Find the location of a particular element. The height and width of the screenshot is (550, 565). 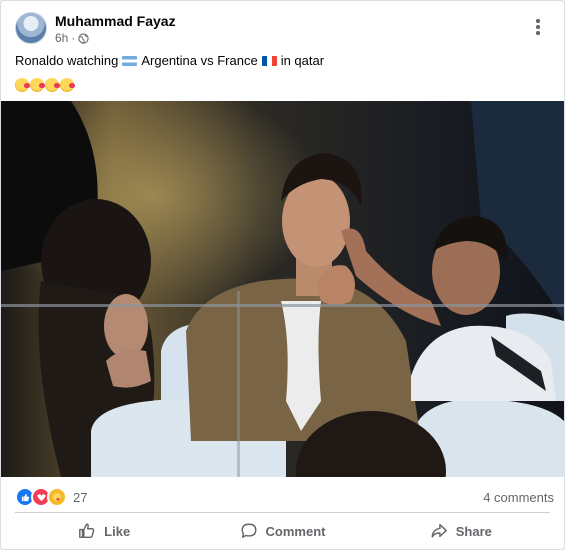

post-header: Muhammad Fayaz 6h · is located at coordinates (282, 29).